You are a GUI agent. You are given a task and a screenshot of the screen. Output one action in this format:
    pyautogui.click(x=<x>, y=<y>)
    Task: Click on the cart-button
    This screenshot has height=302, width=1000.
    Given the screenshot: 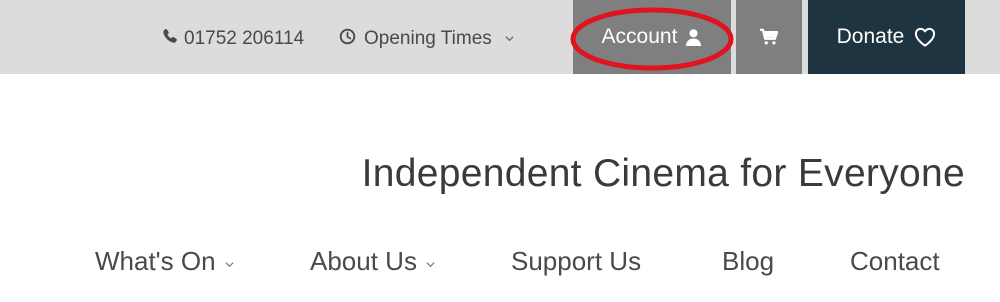 What is the action you would take?
    pyautogui.click(x=769, y=37)
    